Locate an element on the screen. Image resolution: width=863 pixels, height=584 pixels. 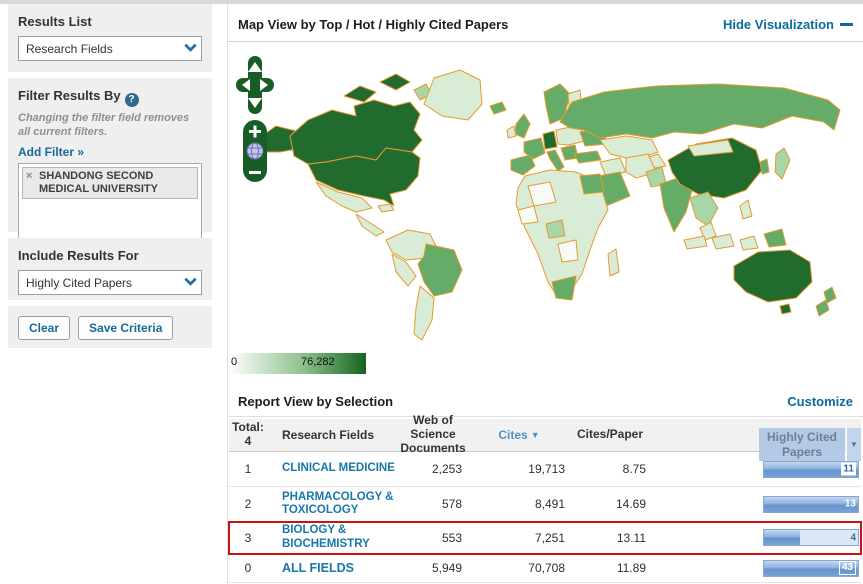
customize-link: Customize is located at coordinates (820, 401).